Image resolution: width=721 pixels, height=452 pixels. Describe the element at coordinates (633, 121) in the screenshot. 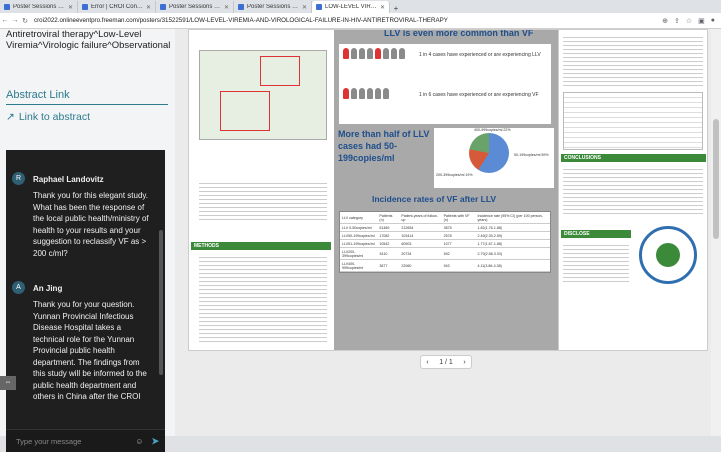

I see `results-table` at that location.